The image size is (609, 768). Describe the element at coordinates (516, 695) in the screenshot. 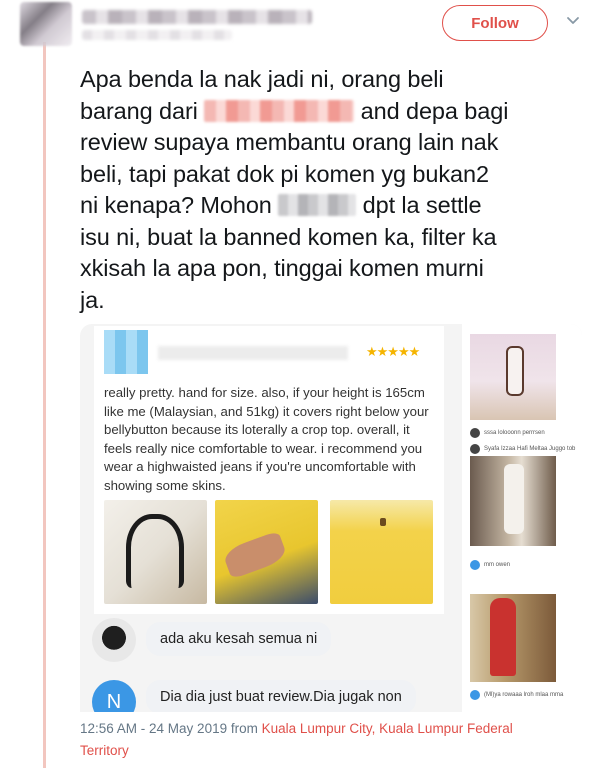

I see `side-comment-row: (Ml)ya rowaaa lroh mlaa mma` at that location.